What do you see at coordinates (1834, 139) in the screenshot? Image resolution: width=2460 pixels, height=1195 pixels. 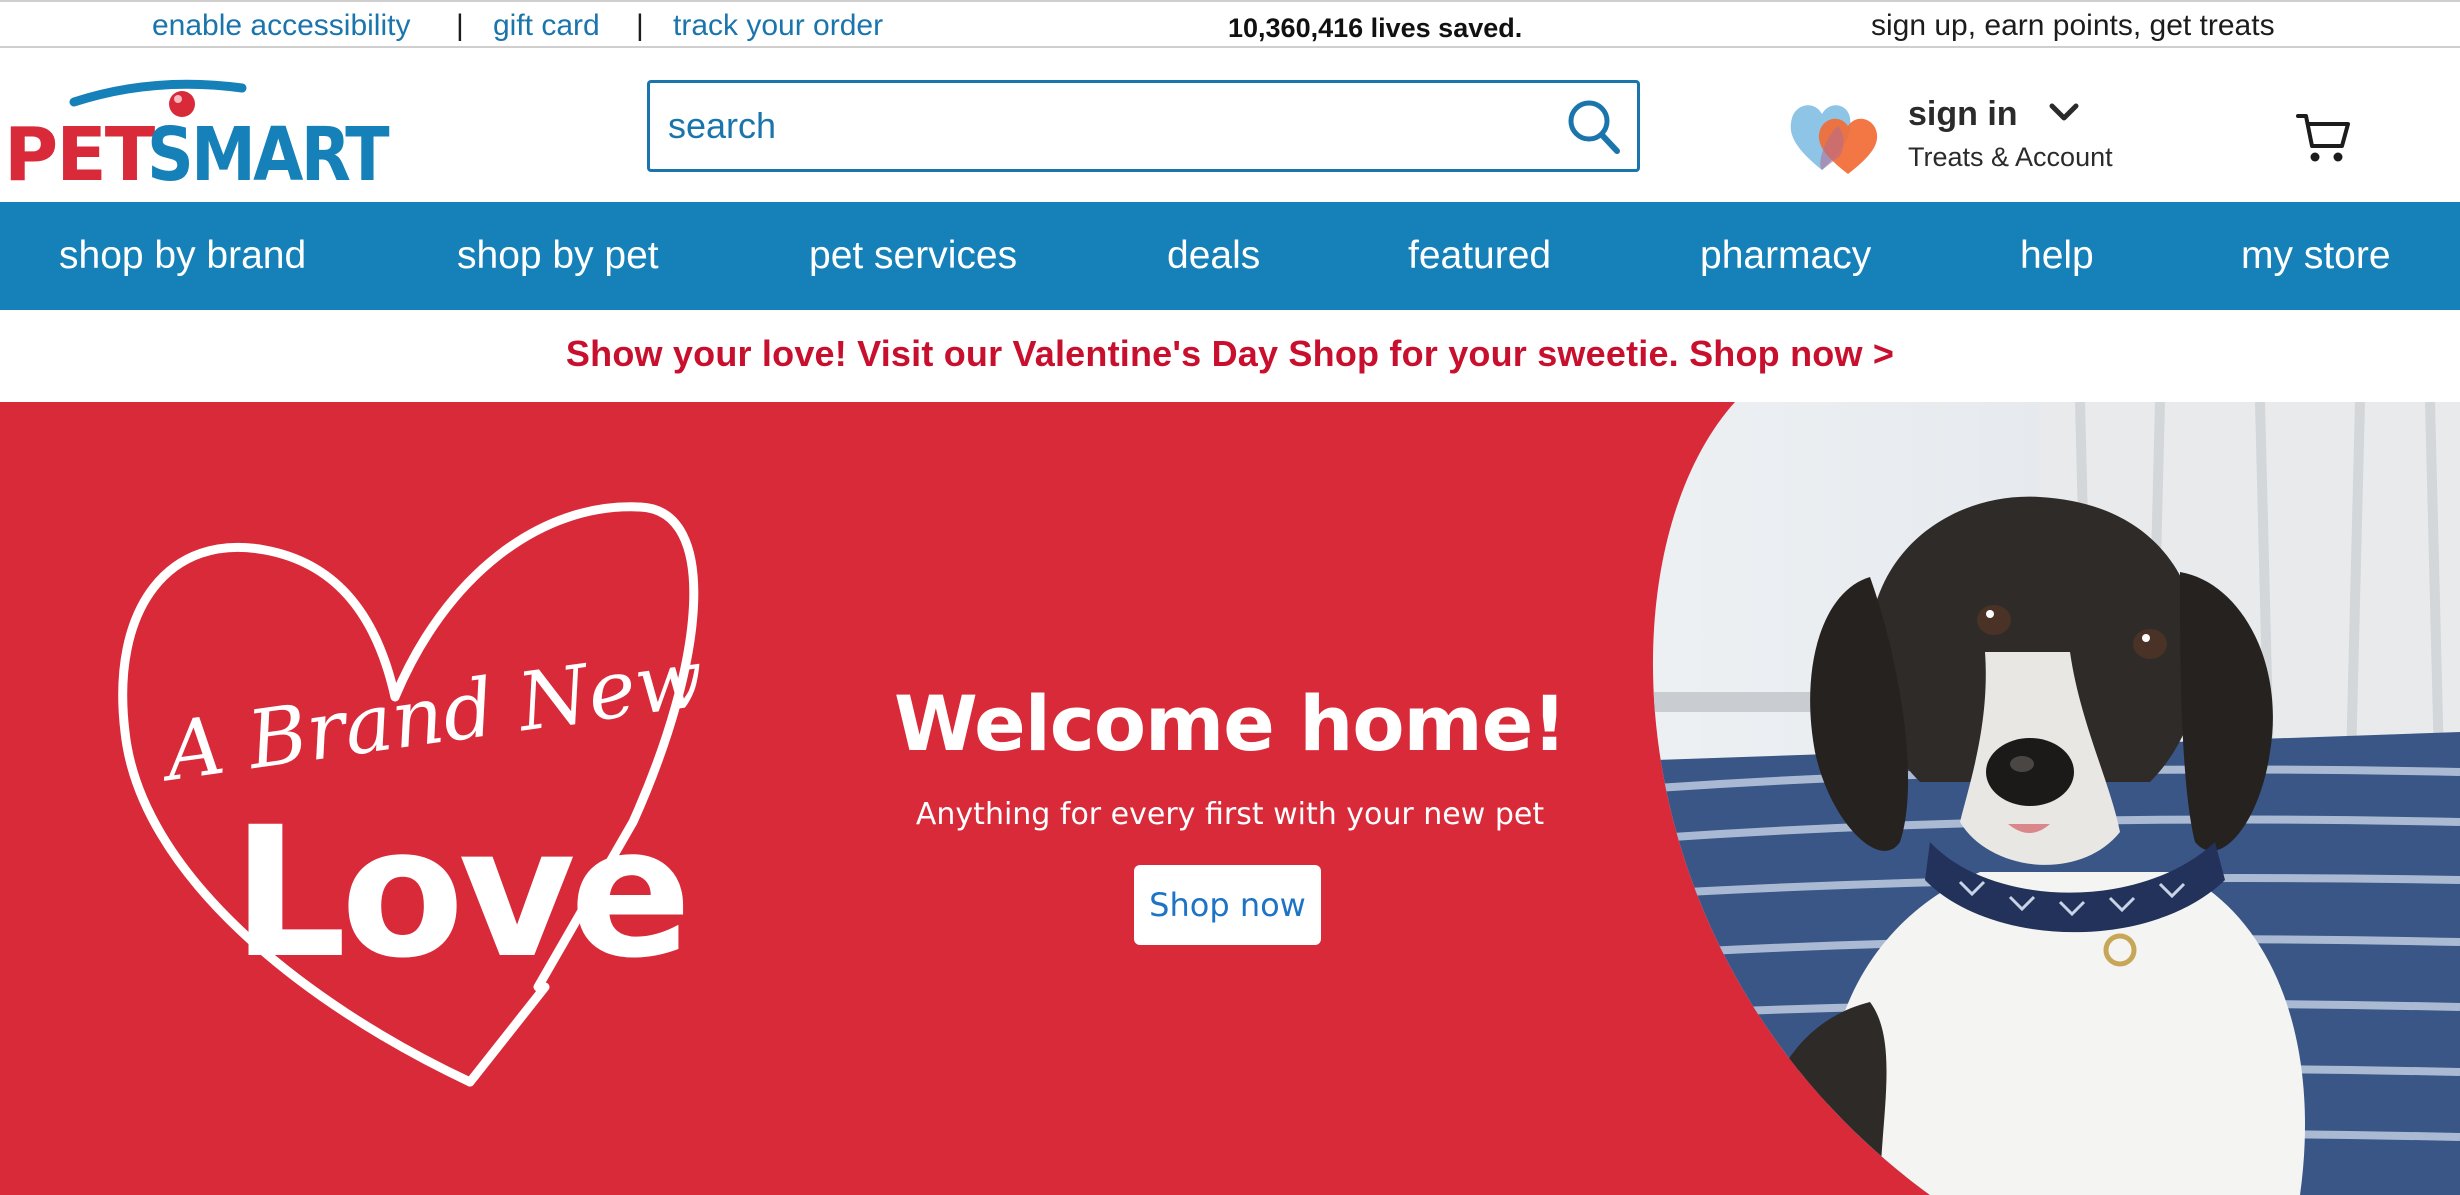 I see `hearts-icon` at bounding box center [1834, 139].